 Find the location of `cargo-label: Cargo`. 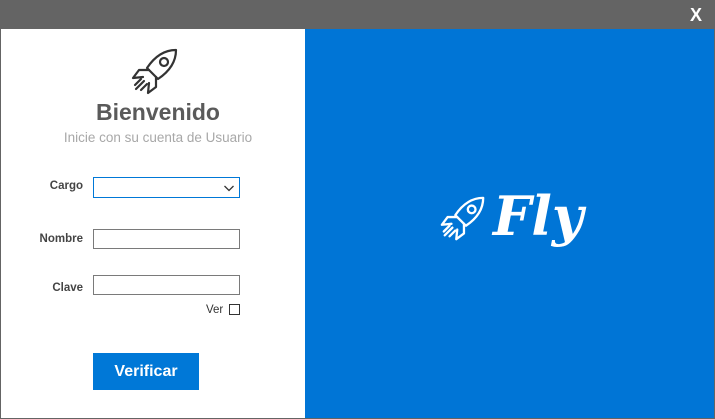

cargo-label: Cargo is located at coordinates (66, 186).